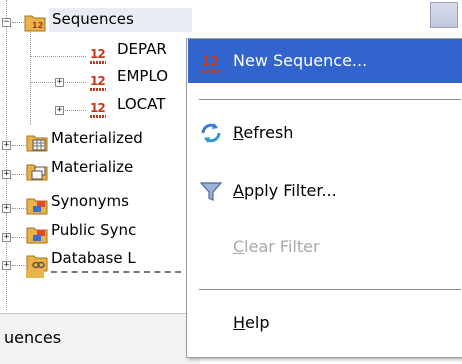 This screenshot has width=462, height=364. Describe the element at coordinates (239, 246) in the screenshot. I see `mnemonic: C` at that location.